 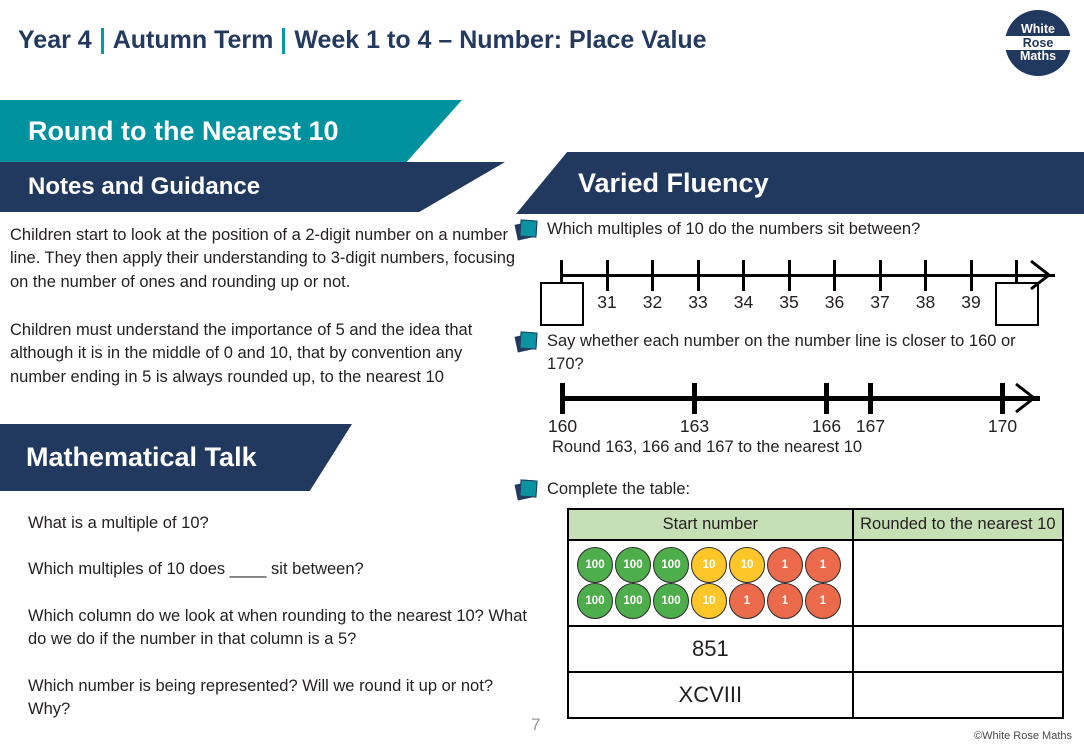 What do you see at coordinates (698, 302) in the screenshot?
I see `number-line-tick-label: 33` at bounding box center [698, 302].